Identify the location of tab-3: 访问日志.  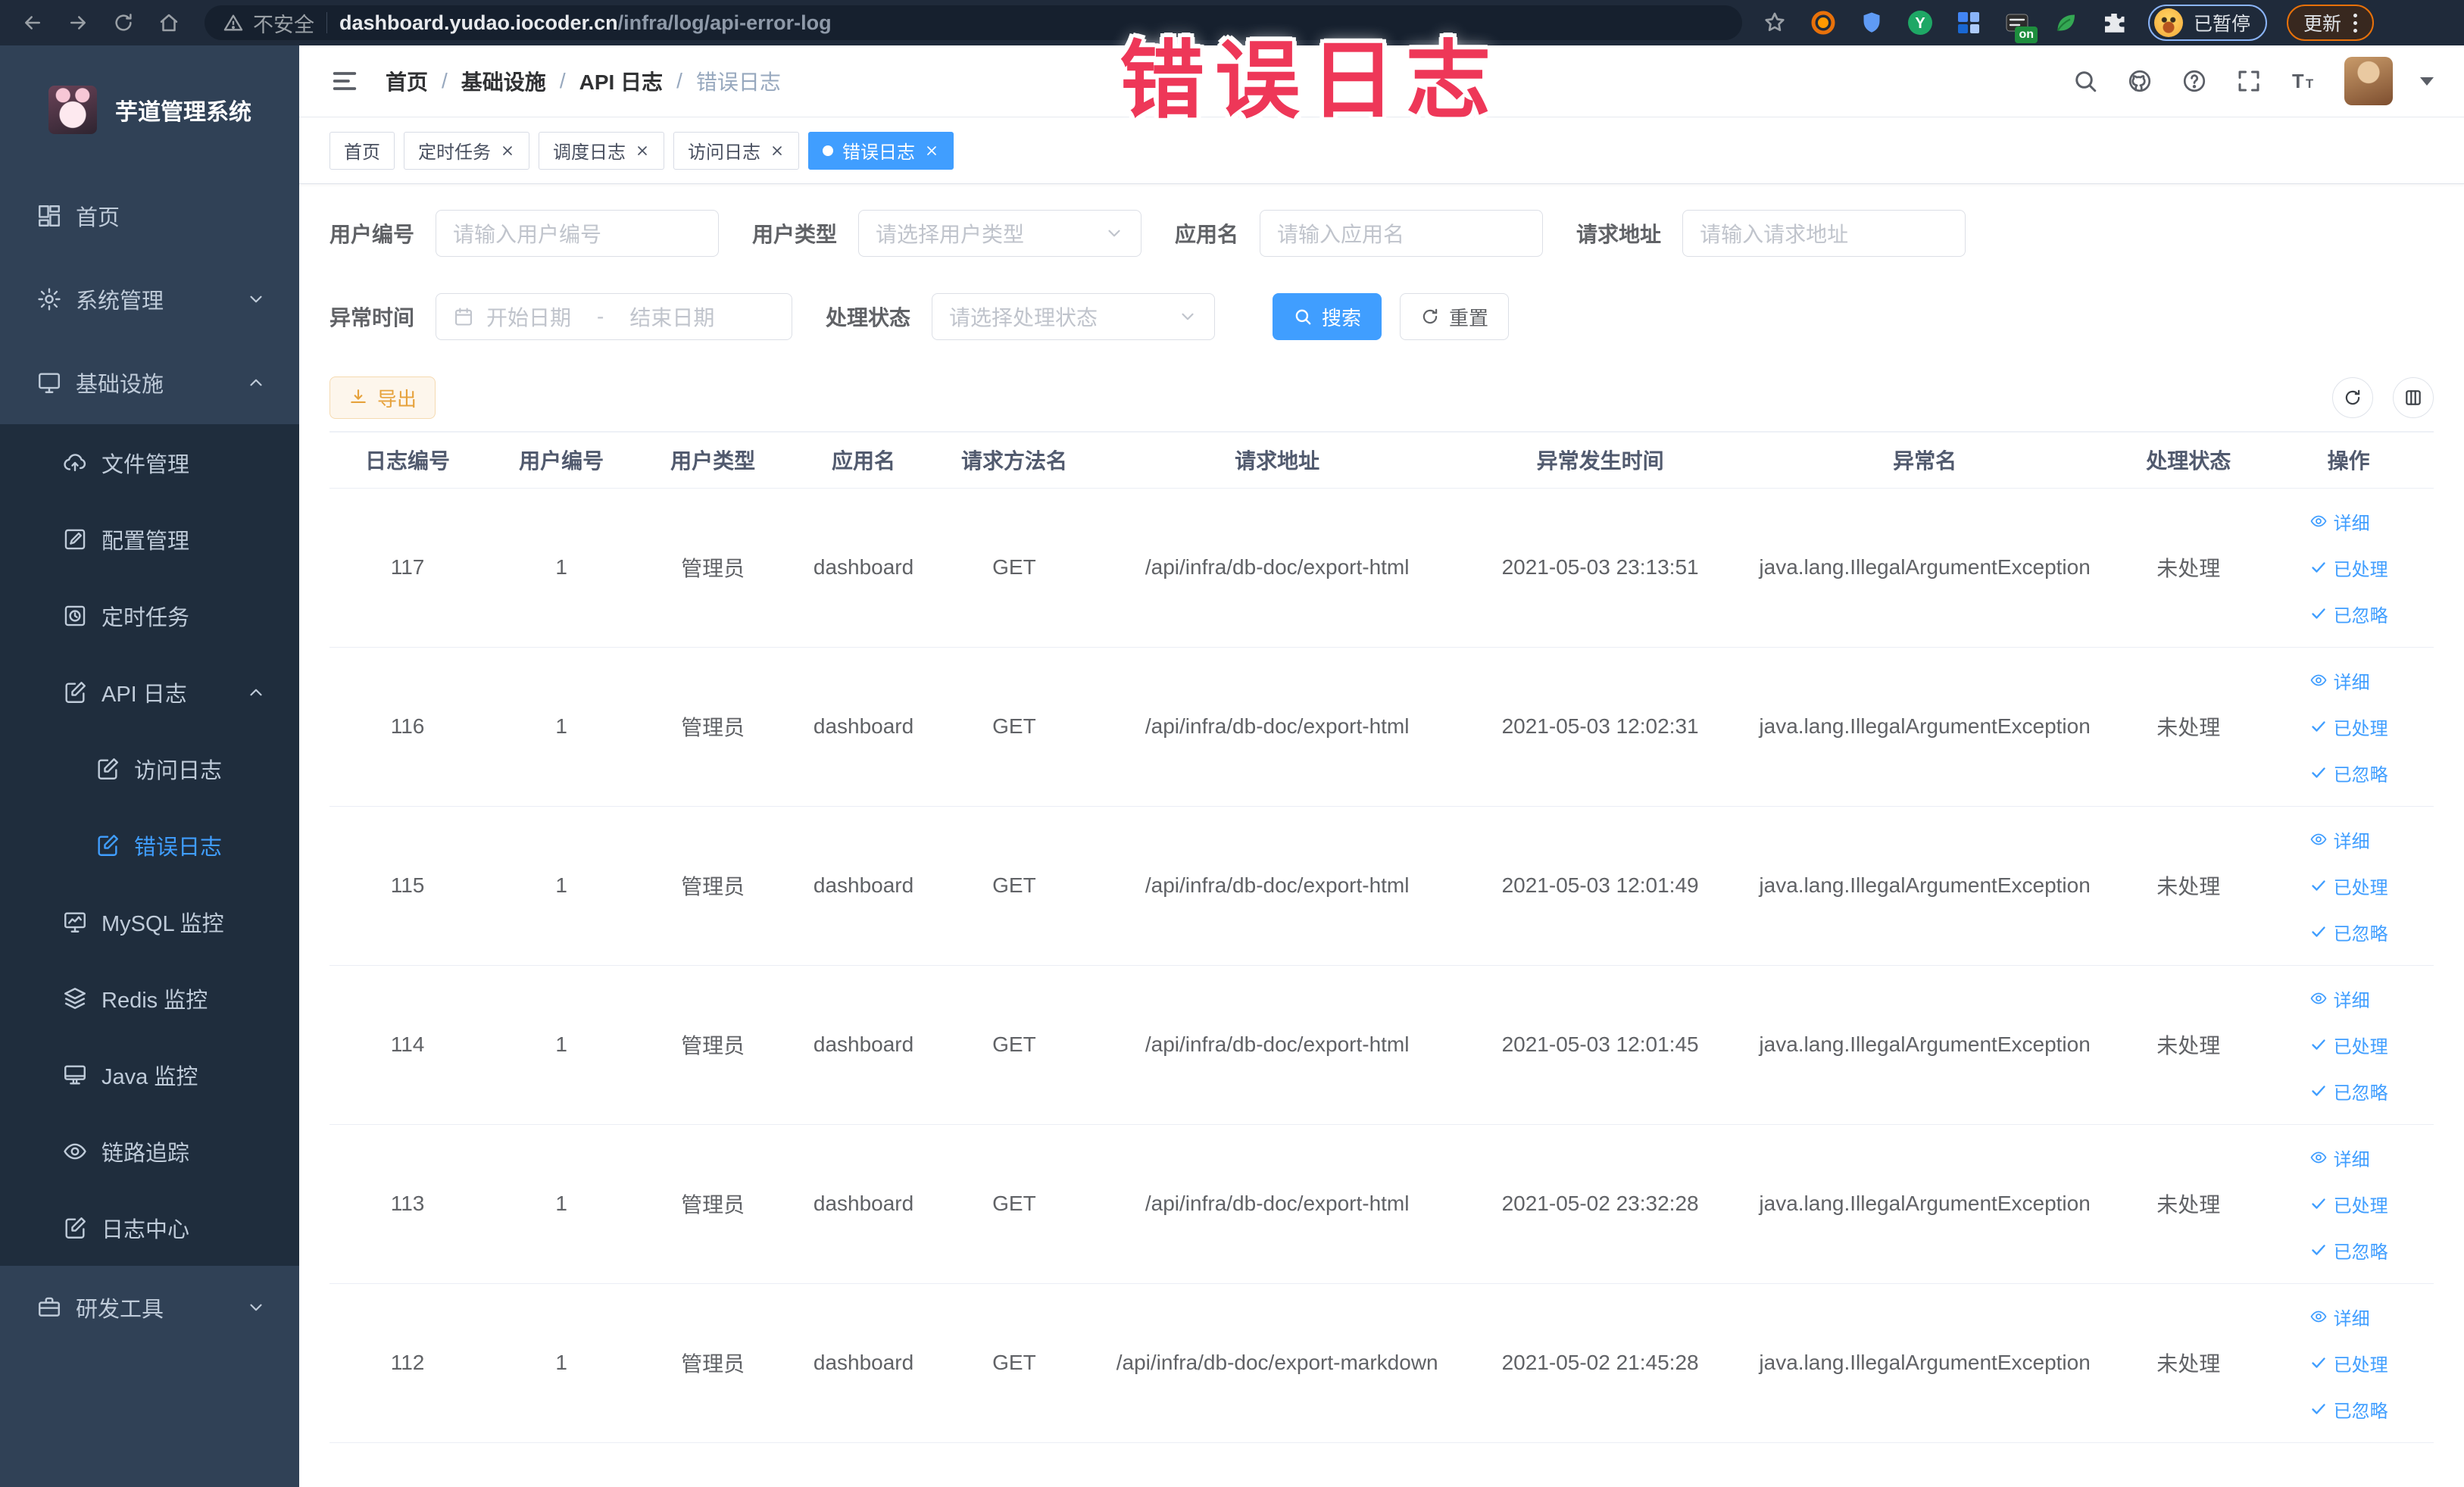
(736, 150).